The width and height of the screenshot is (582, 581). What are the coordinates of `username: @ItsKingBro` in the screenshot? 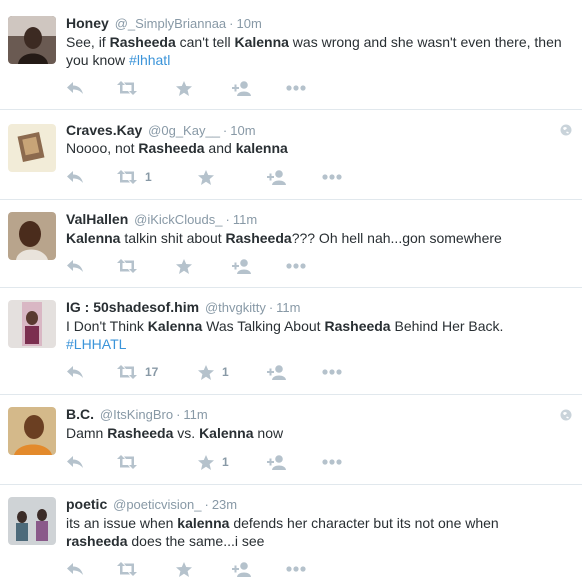 It's located at (136, 414).